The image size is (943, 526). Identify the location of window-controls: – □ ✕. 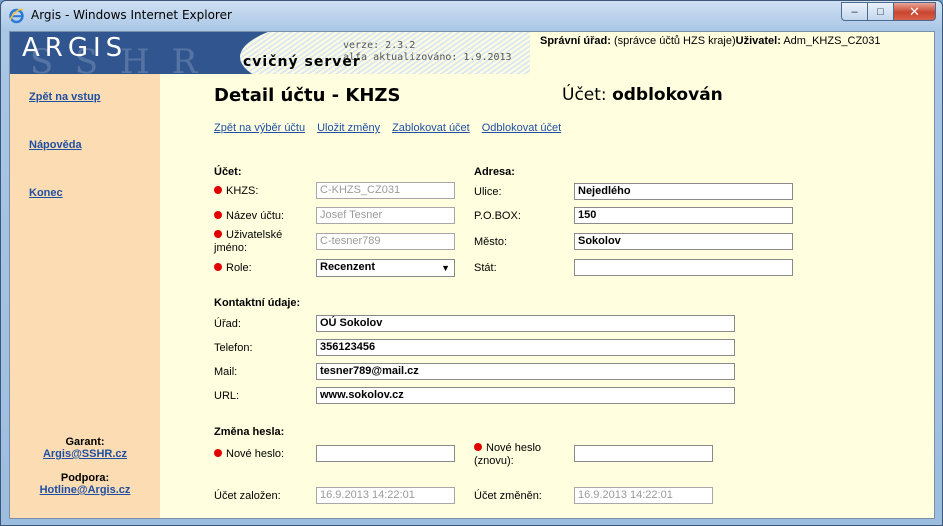
(888, 11).